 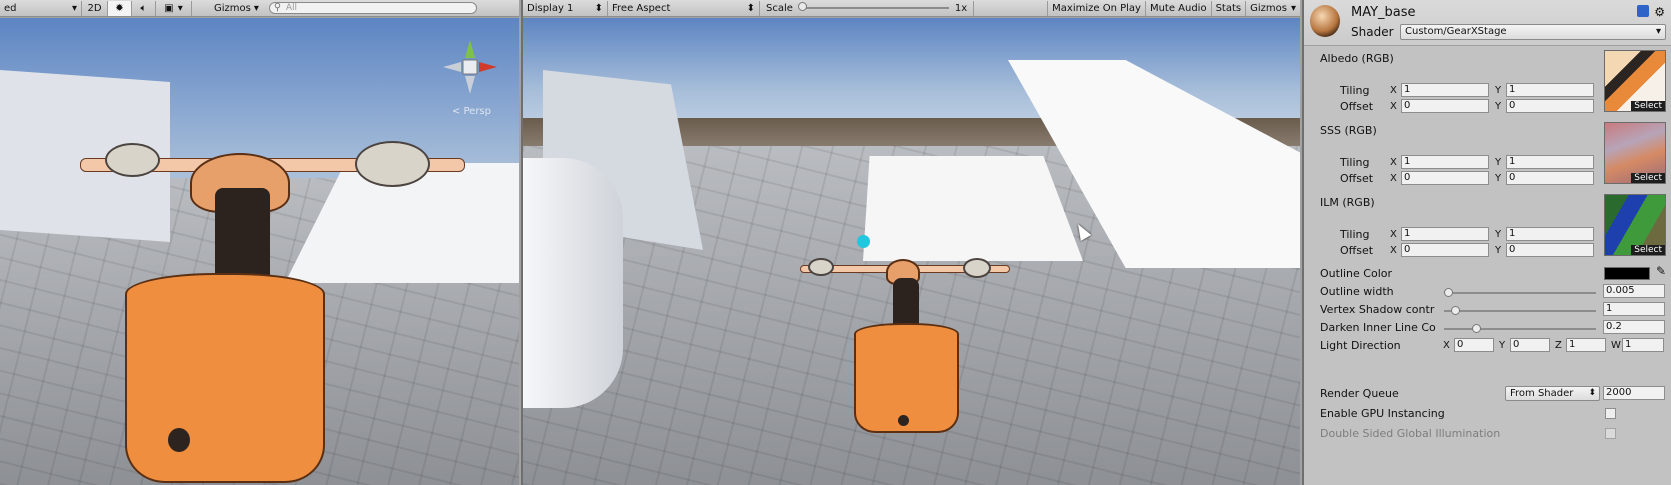 What do you see at coordinates (1410, 433) in the screenshot?
I see `double-sided-gi-label: Double Sided Global Illumination` at bounding box center [1410, 433].